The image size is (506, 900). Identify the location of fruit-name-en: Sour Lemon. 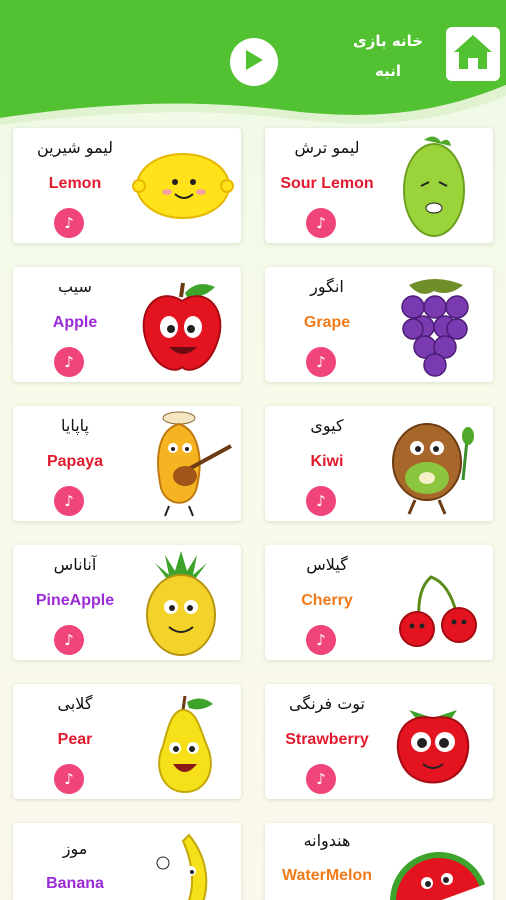
(327, 183).